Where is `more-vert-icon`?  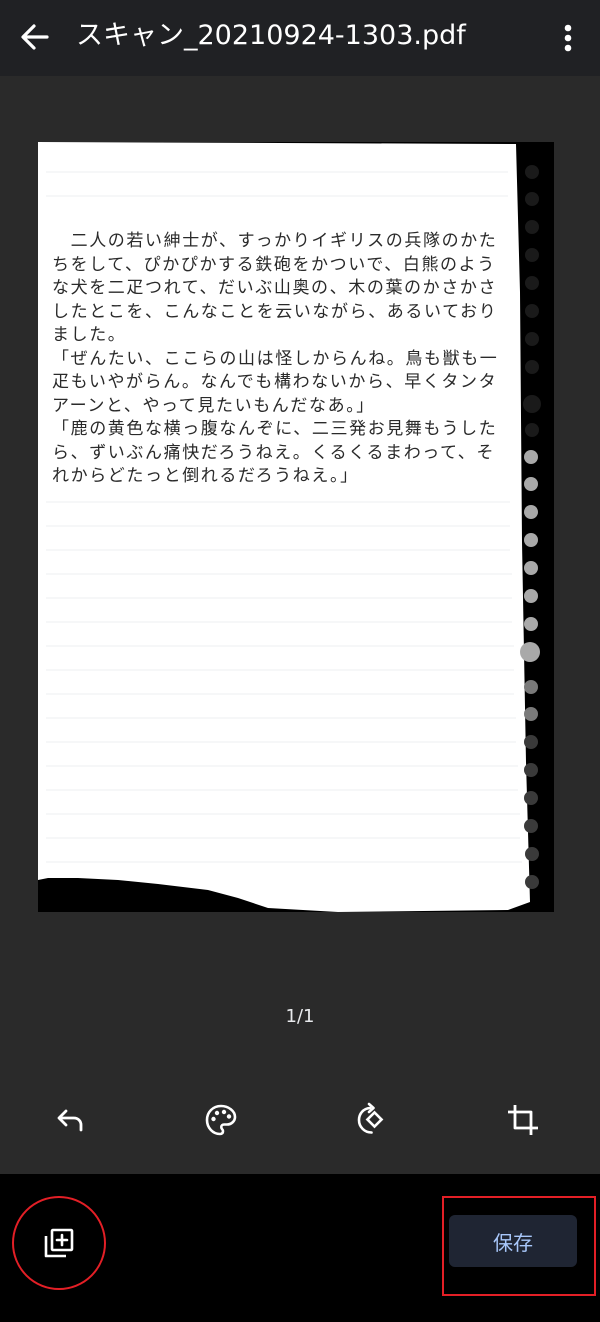
more-vert-icon is located at coordinates (568, 38).